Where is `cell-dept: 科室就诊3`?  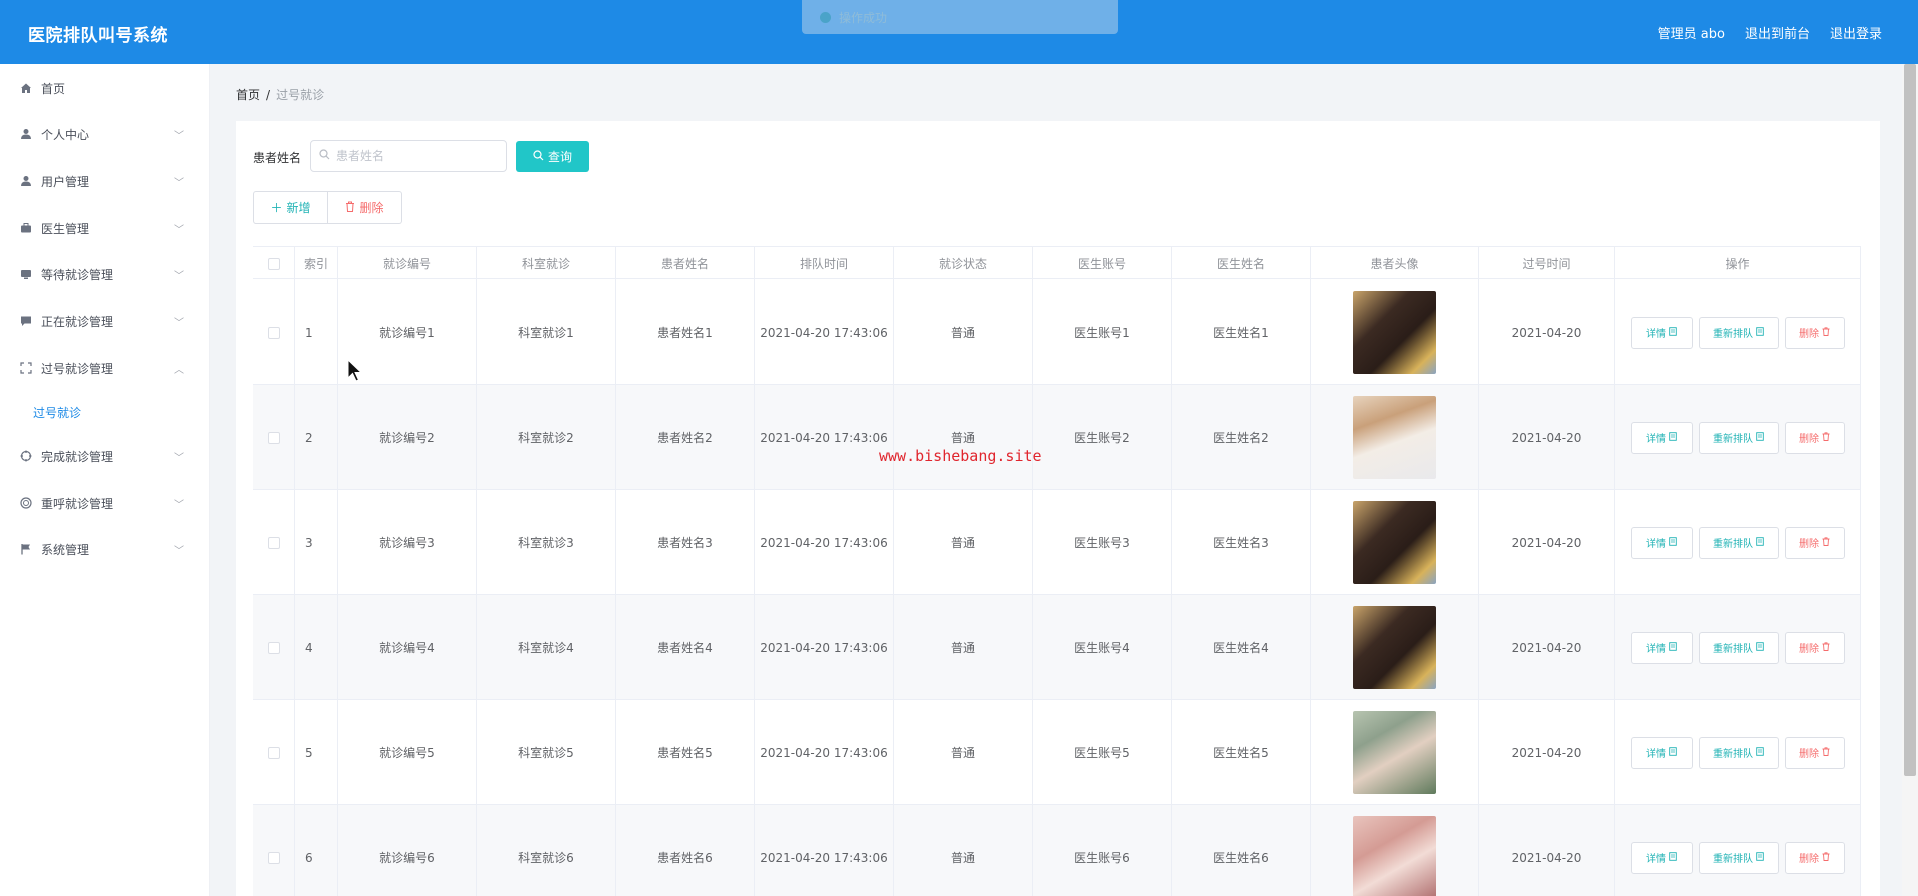 cell-dept: 科室就诊3 is located at coordinates (546, 542).